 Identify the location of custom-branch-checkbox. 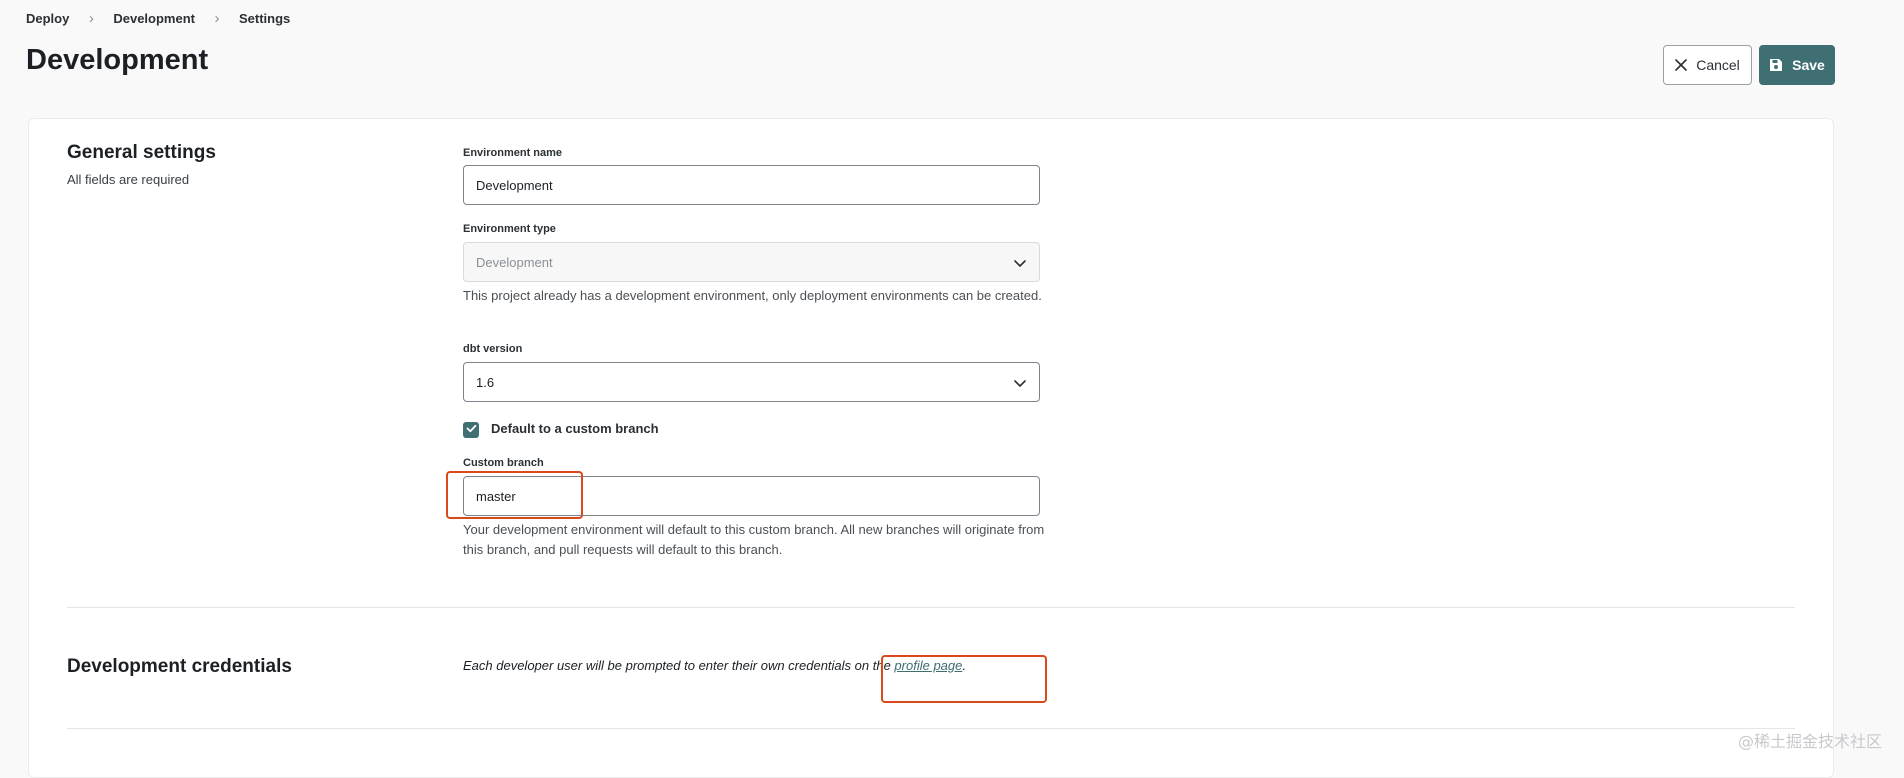
(471, 430).